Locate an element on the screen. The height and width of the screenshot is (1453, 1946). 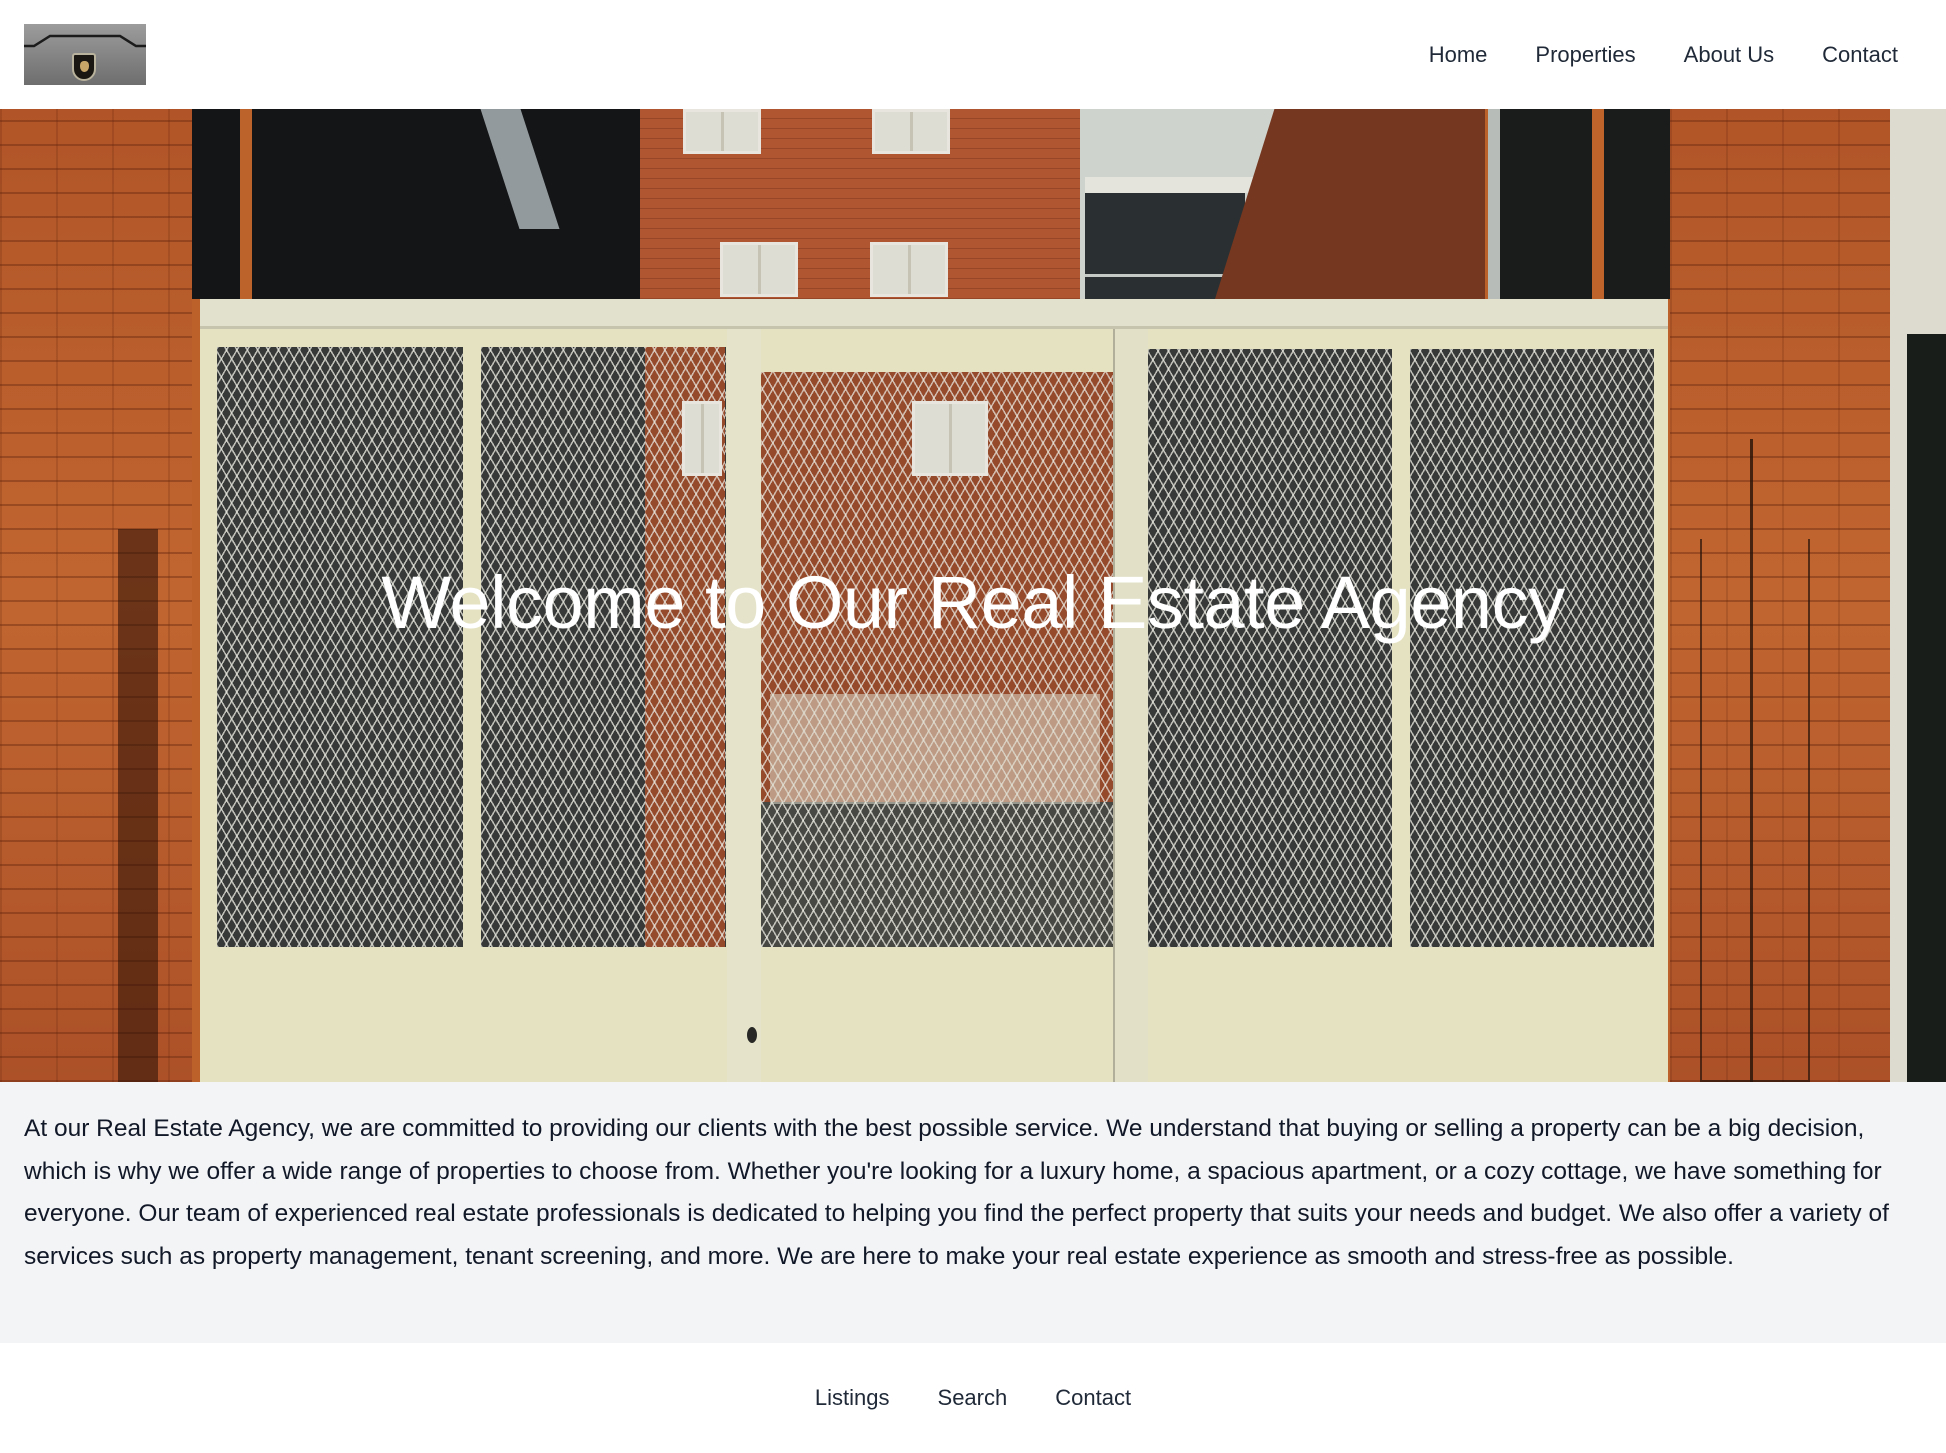
logo is located at coordinates (85, 54).